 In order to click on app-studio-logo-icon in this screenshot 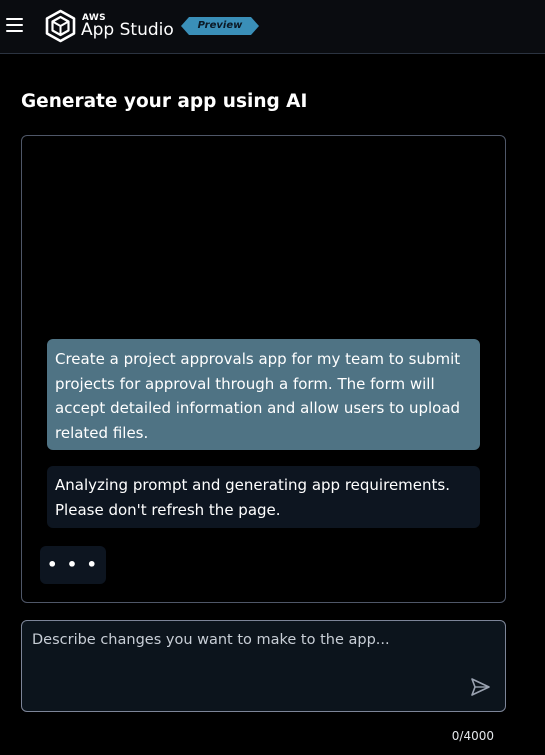, I will do `click(60, 26)`.